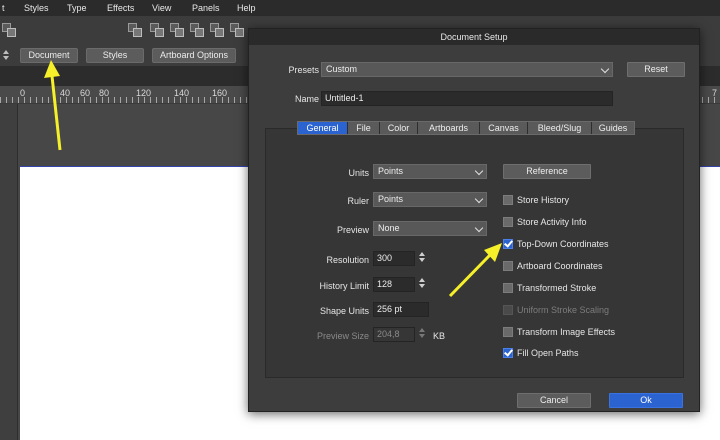 The width and height of the screenshot is (720, 440). I want to click on document-button: Document, so click(49, 55).